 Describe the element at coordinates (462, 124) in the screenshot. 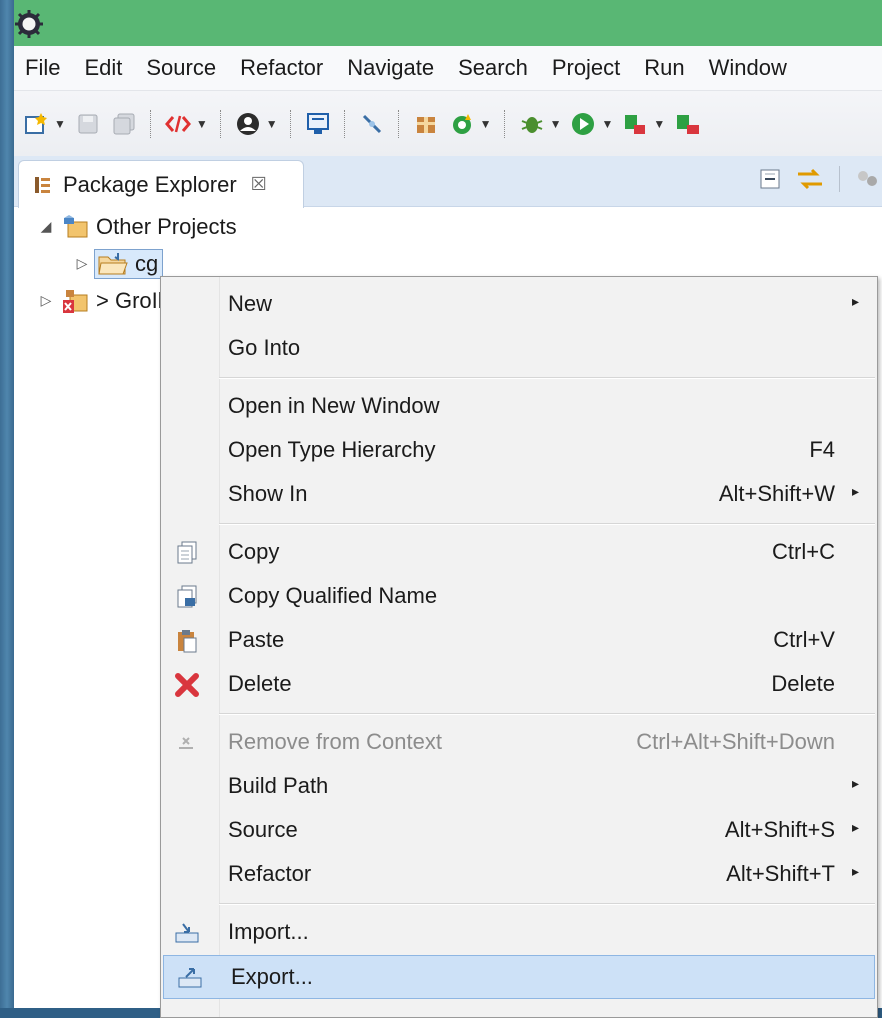

I see `refresh-icon` at that location.